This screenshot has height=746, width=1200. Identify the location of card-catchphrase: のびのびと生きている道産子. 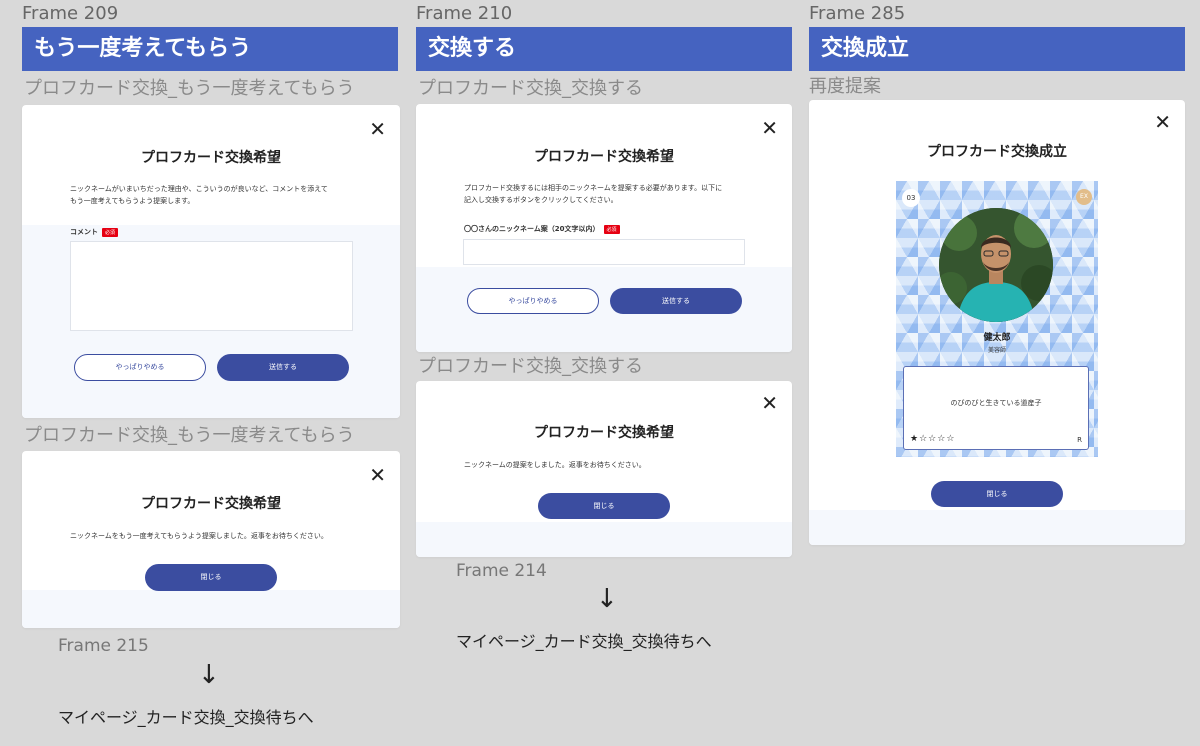
(996, 403).